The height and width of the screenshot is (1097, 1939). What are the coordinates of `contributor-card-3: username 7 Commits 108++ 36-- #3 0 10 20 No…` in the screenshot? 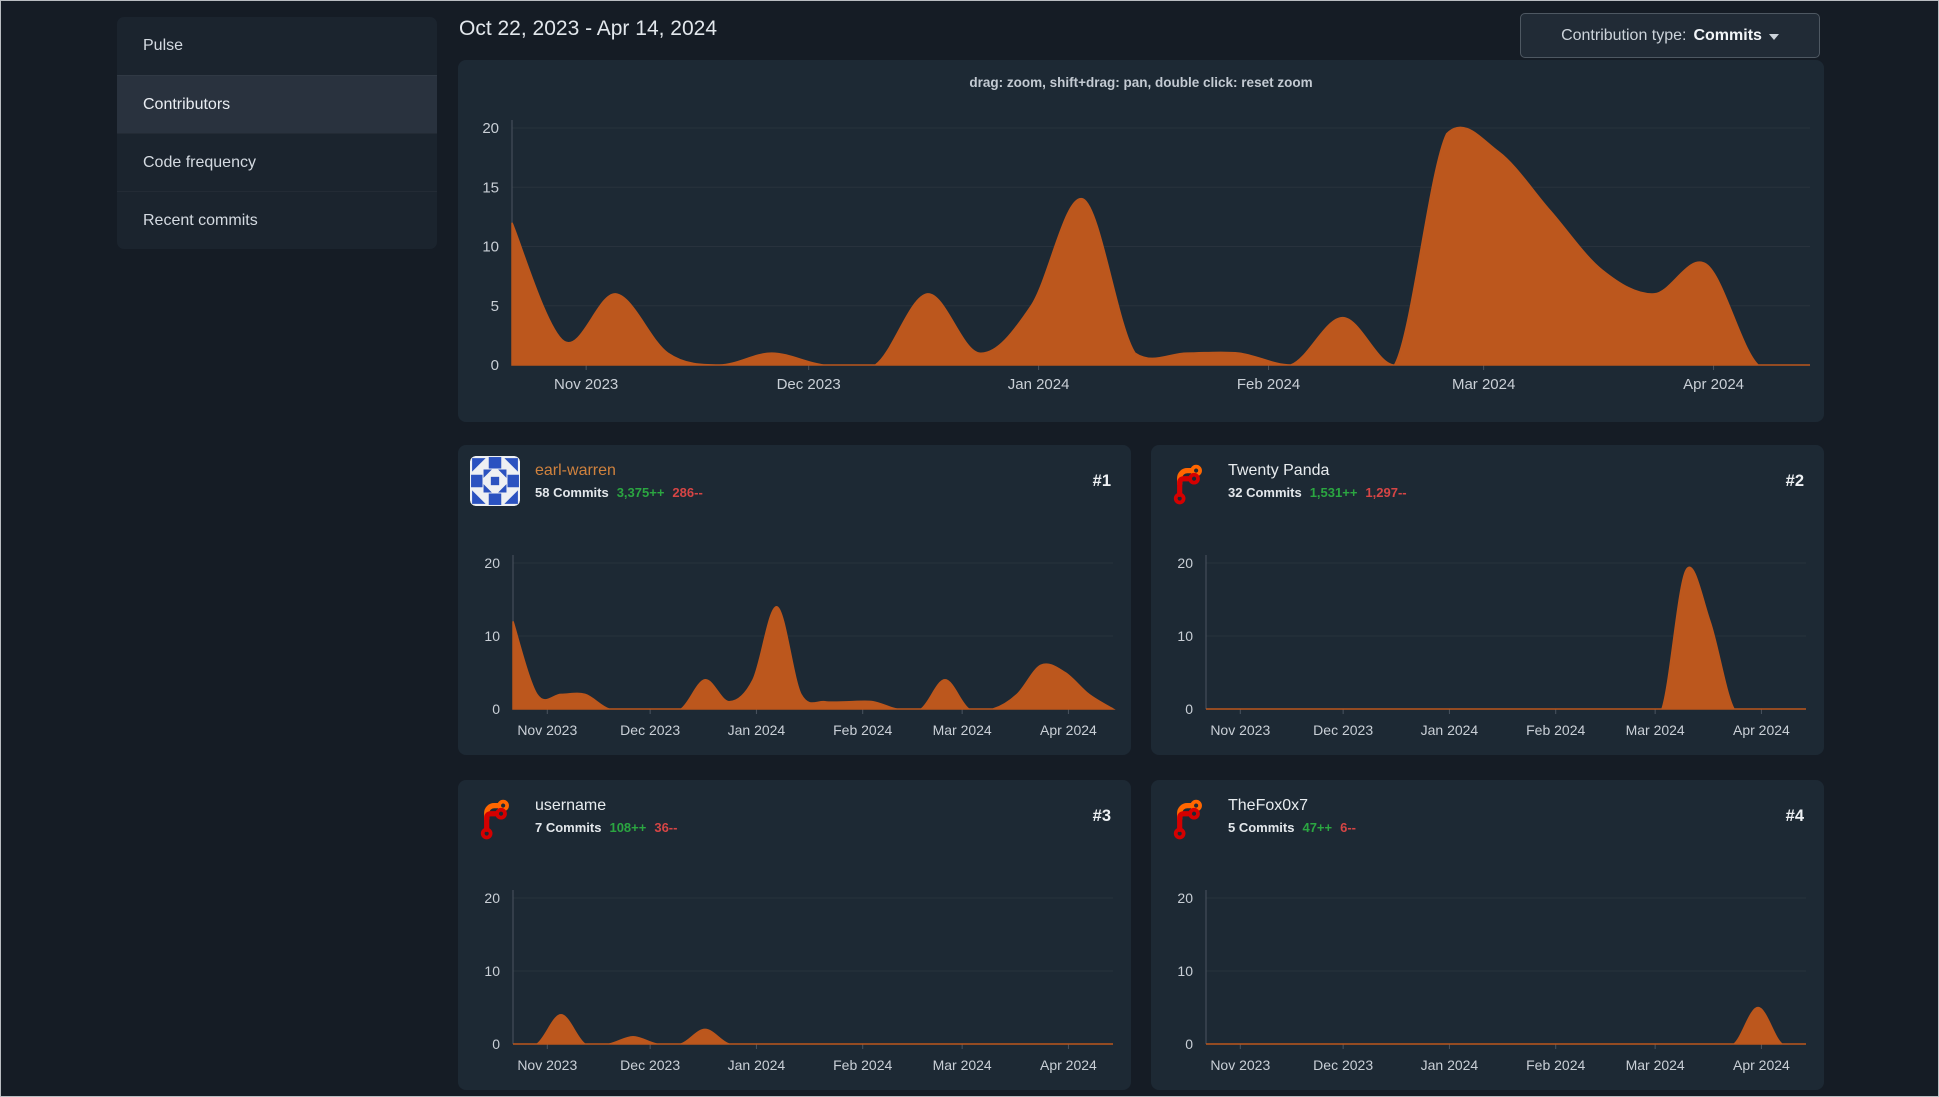 It's located at (794, 935).